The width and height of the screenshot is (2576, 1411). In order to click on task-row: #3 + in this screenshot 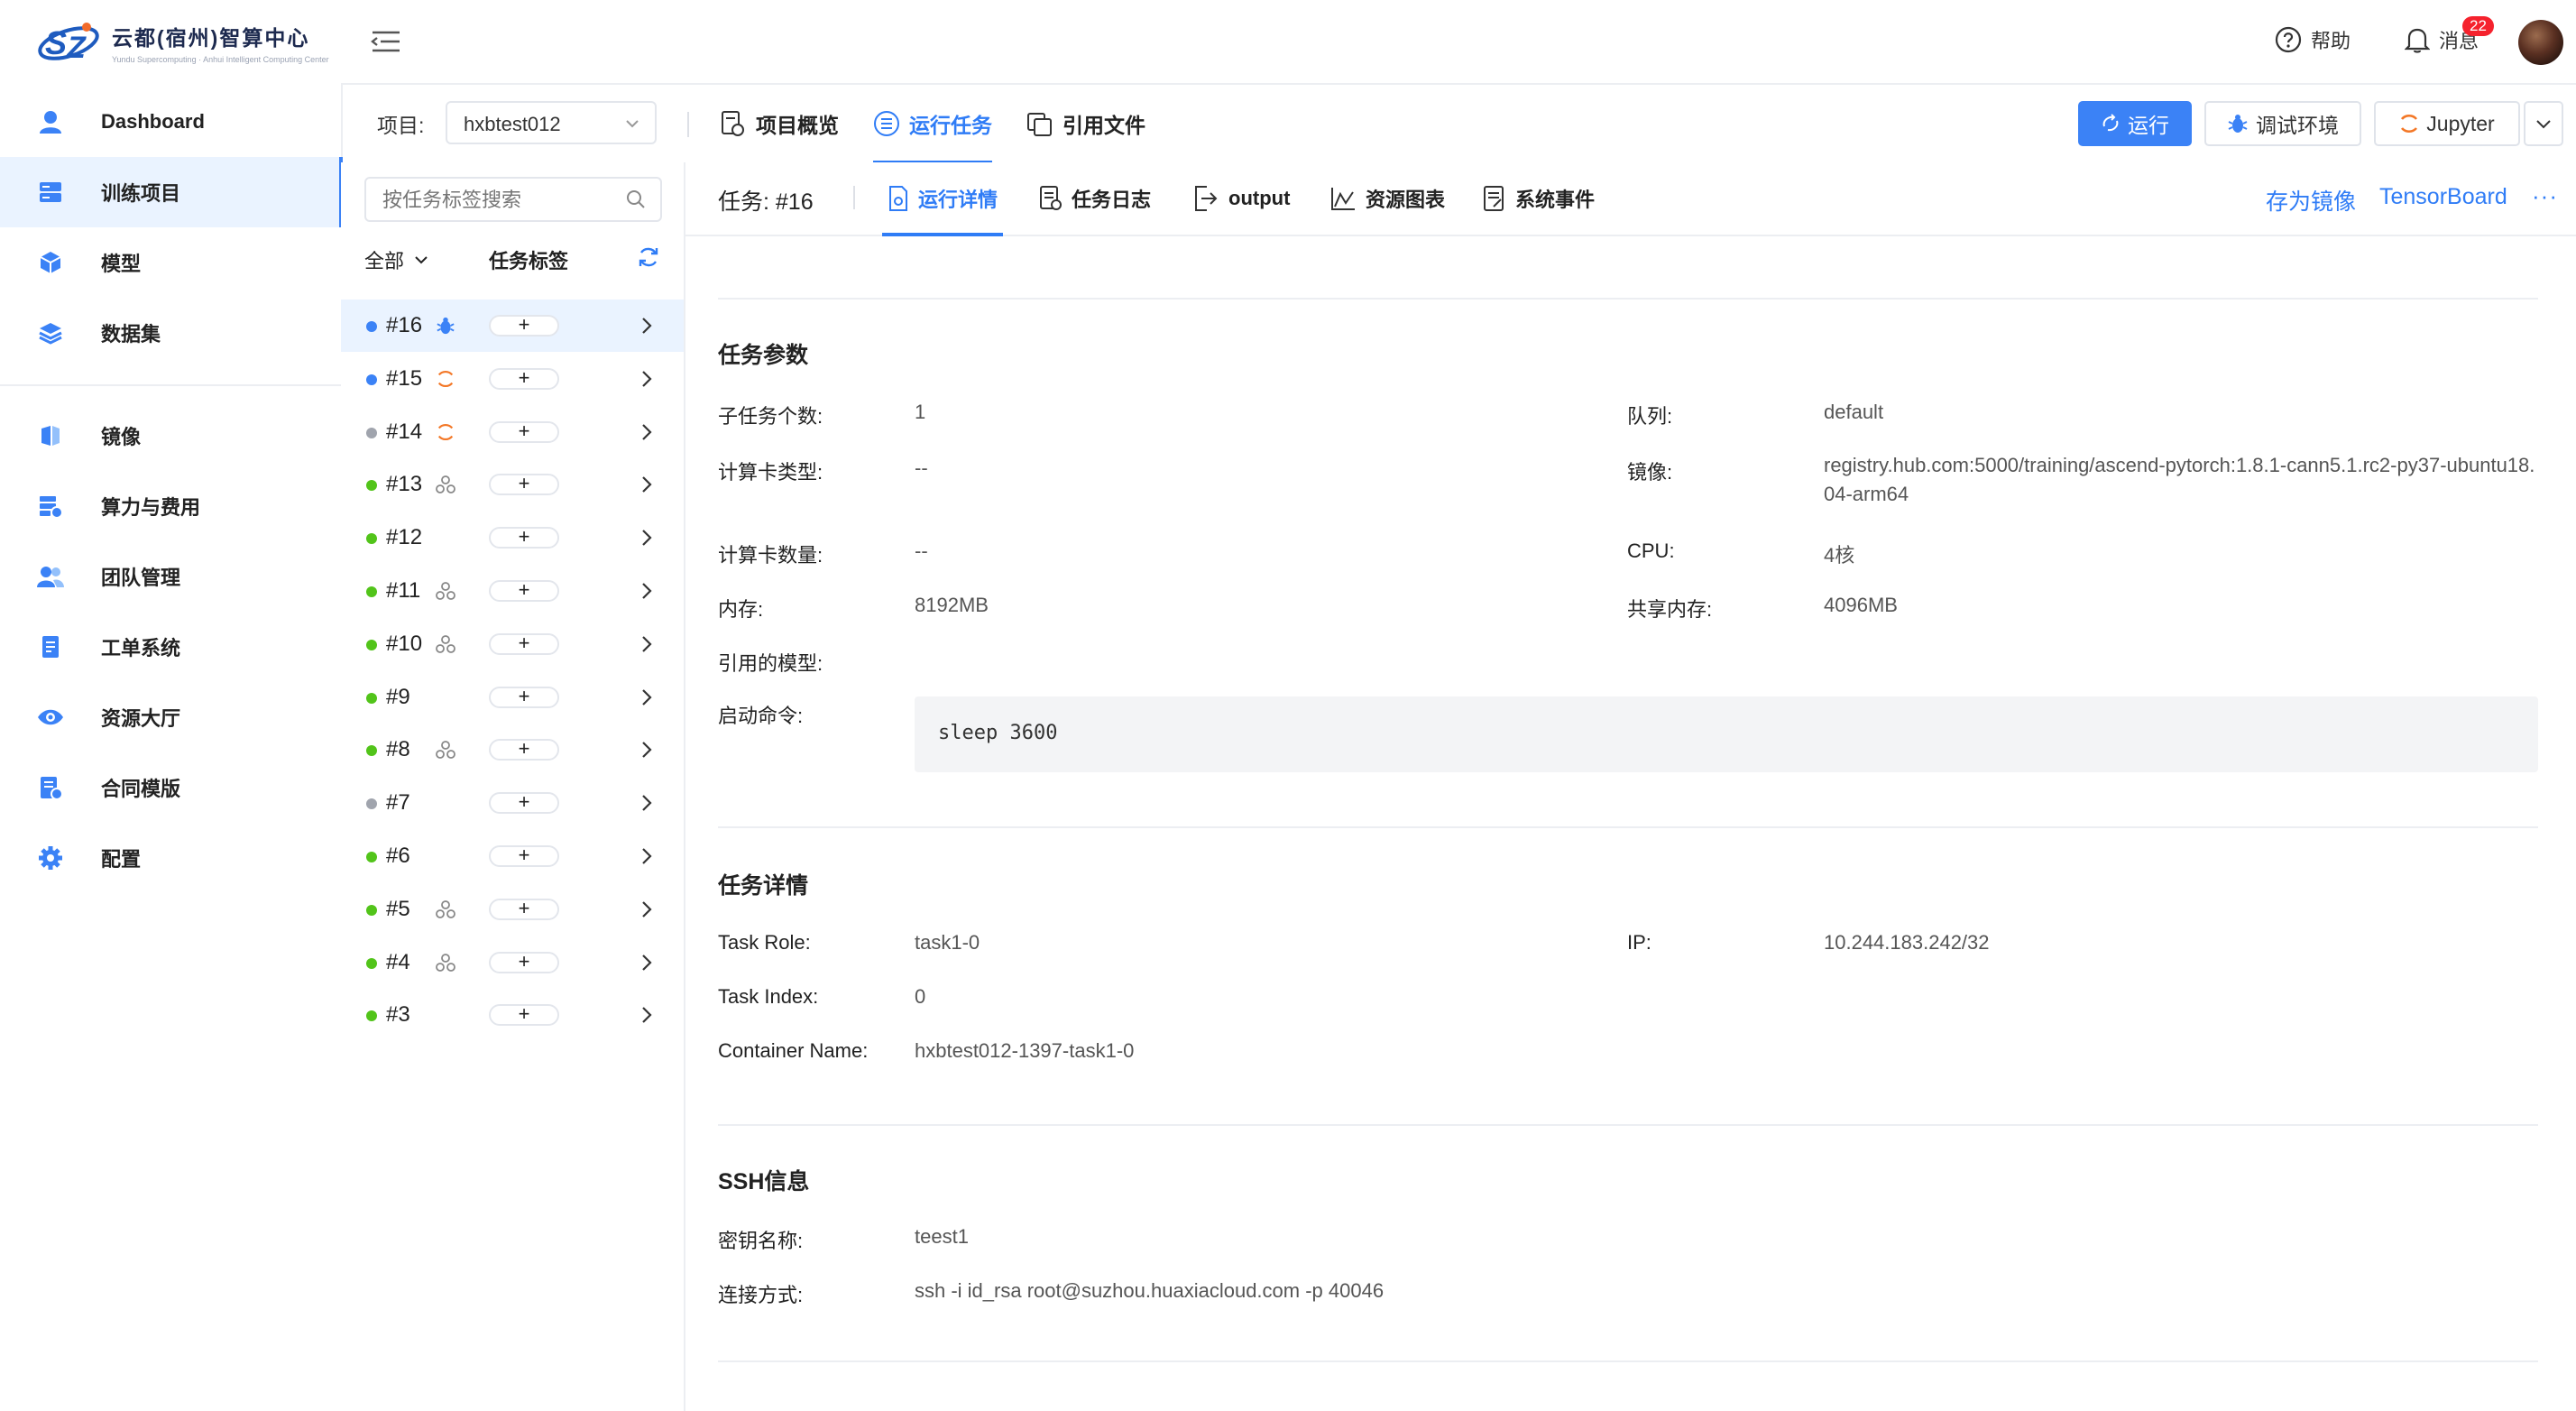, I will do `click(513, 1015)`.